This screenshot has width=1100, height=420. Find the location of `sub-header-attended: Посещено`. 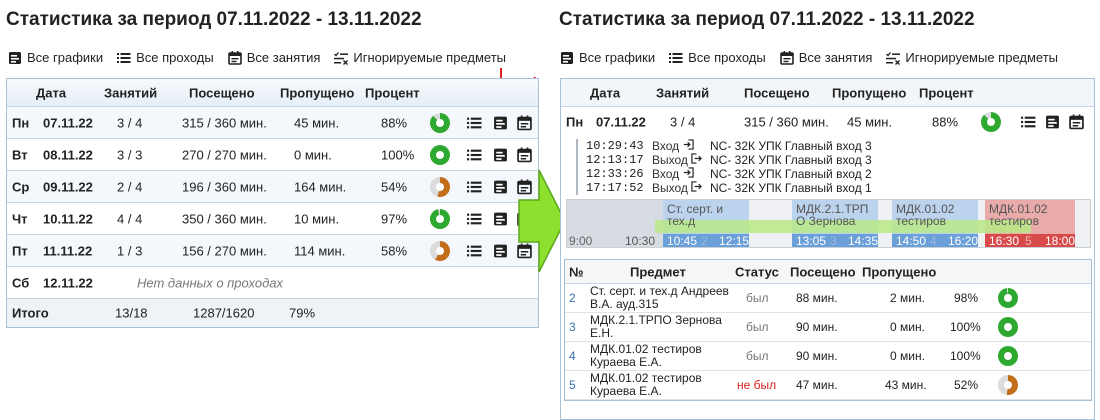

sub-header-attended: Посещено is located at coordinates (823, 271).